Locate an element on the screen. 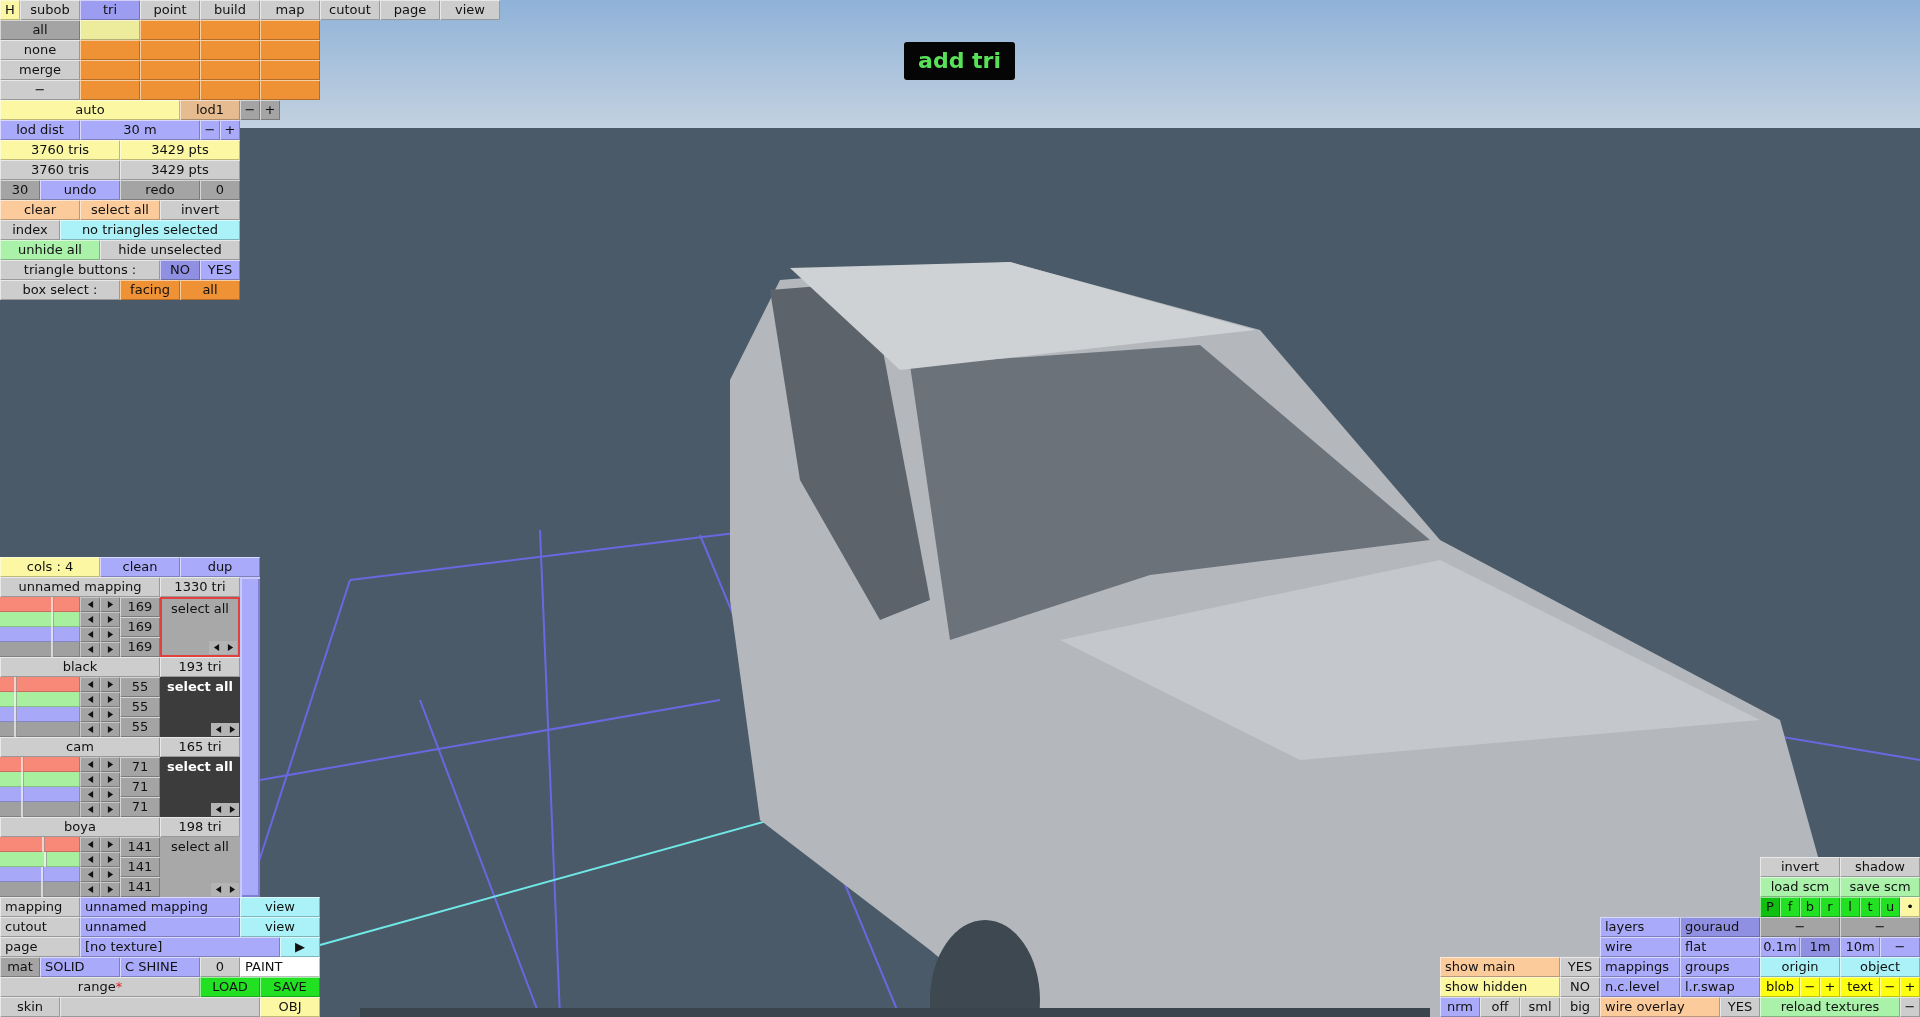 This screenshot has height=1017, width=1920. panel-button: no triangles selected is located at coordinates (150, 230).